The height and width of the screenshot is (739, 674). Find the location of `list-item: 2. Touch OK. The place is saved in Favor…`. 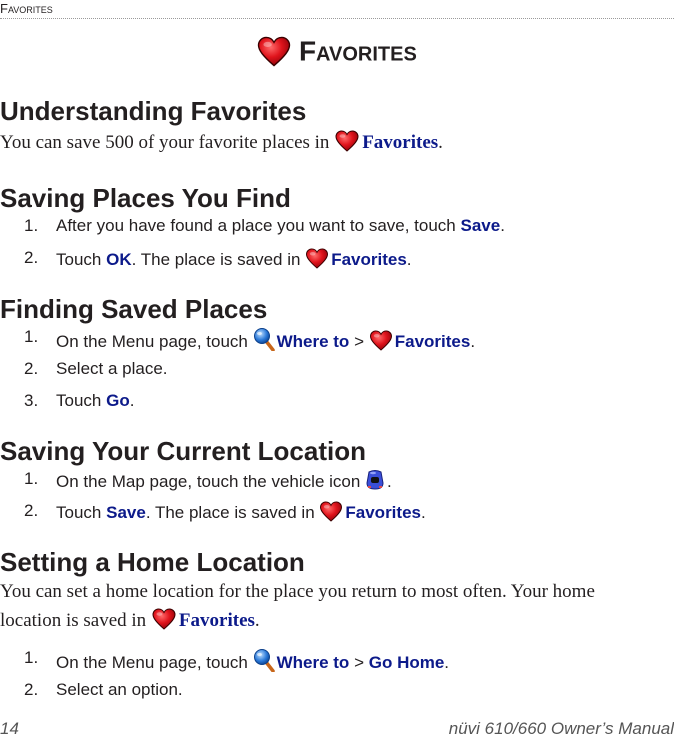

list-item: 2. Touch OK. The place is saved in Favor… is located at coordinates (337, 259).